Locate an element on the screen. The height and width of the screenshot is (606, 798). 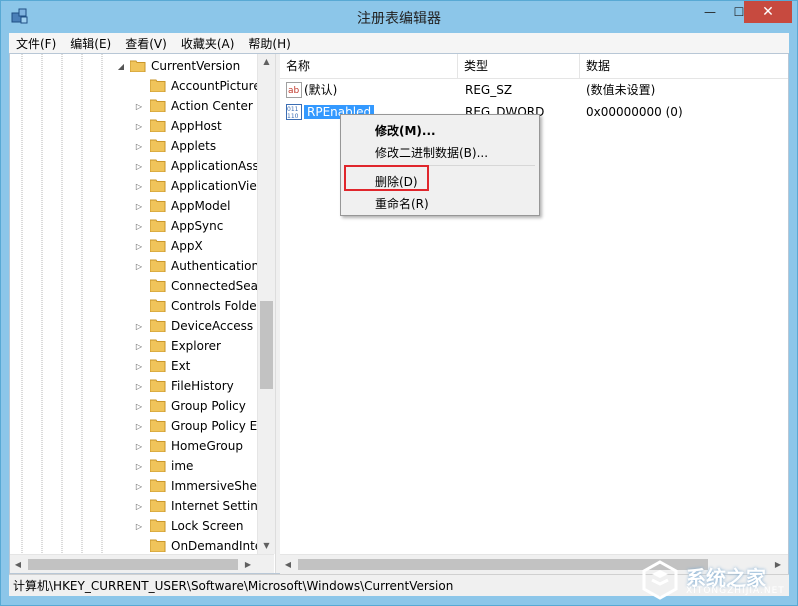
folder-open-icon is located at coordinates (138, 66).